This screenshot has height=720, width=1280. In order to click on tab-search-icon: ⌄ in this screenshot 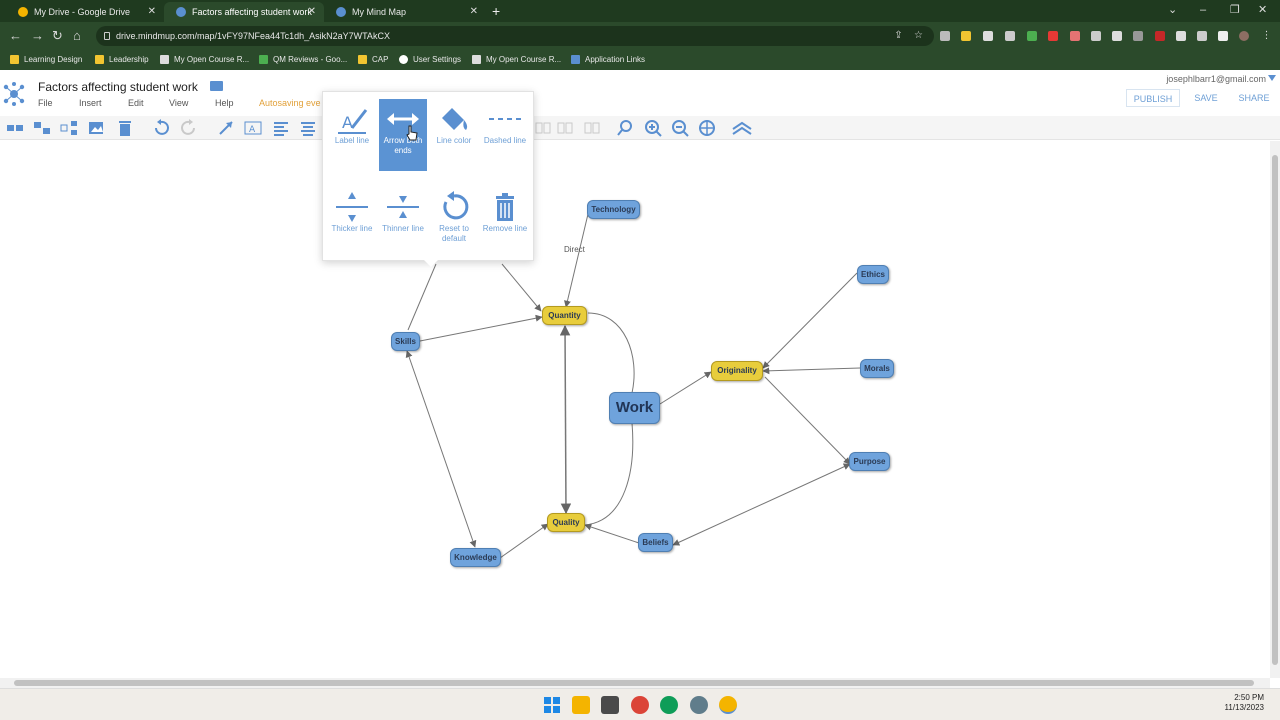, I will do `click(1172, 10)`.